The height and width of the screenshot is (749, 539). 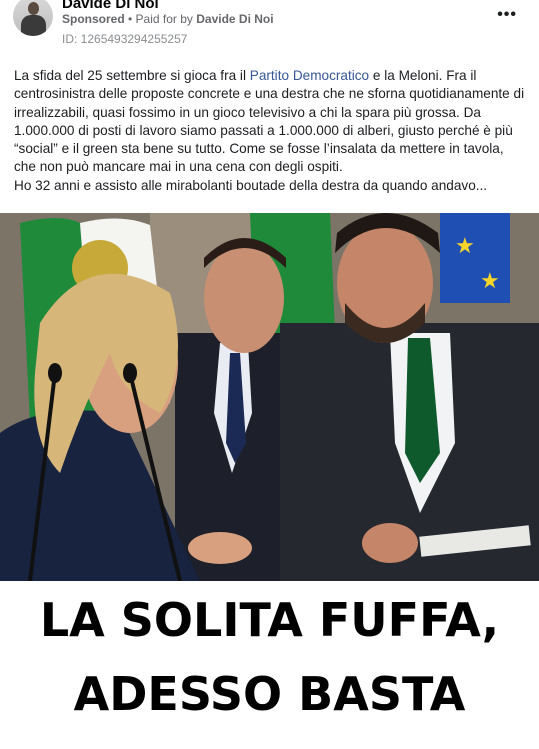 What do you see at coordinates (390, 543) in the screenshot?
I see `right-man-hand` at bounding box center [390, 543].